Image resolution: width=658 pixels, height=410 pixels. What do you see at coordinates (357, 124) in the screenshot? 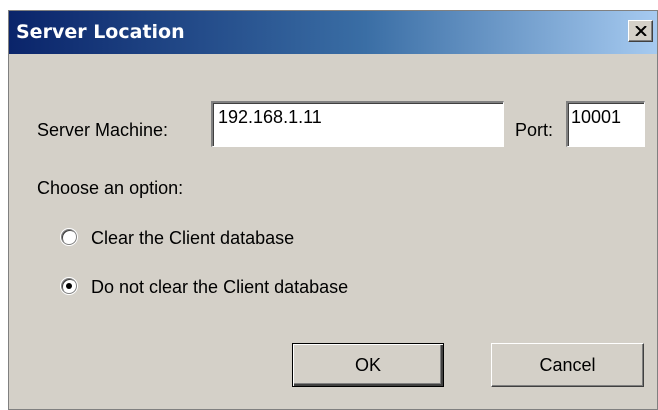
I see `server-machine-input: 192.168.1.11` at bounding box center [357, 124].